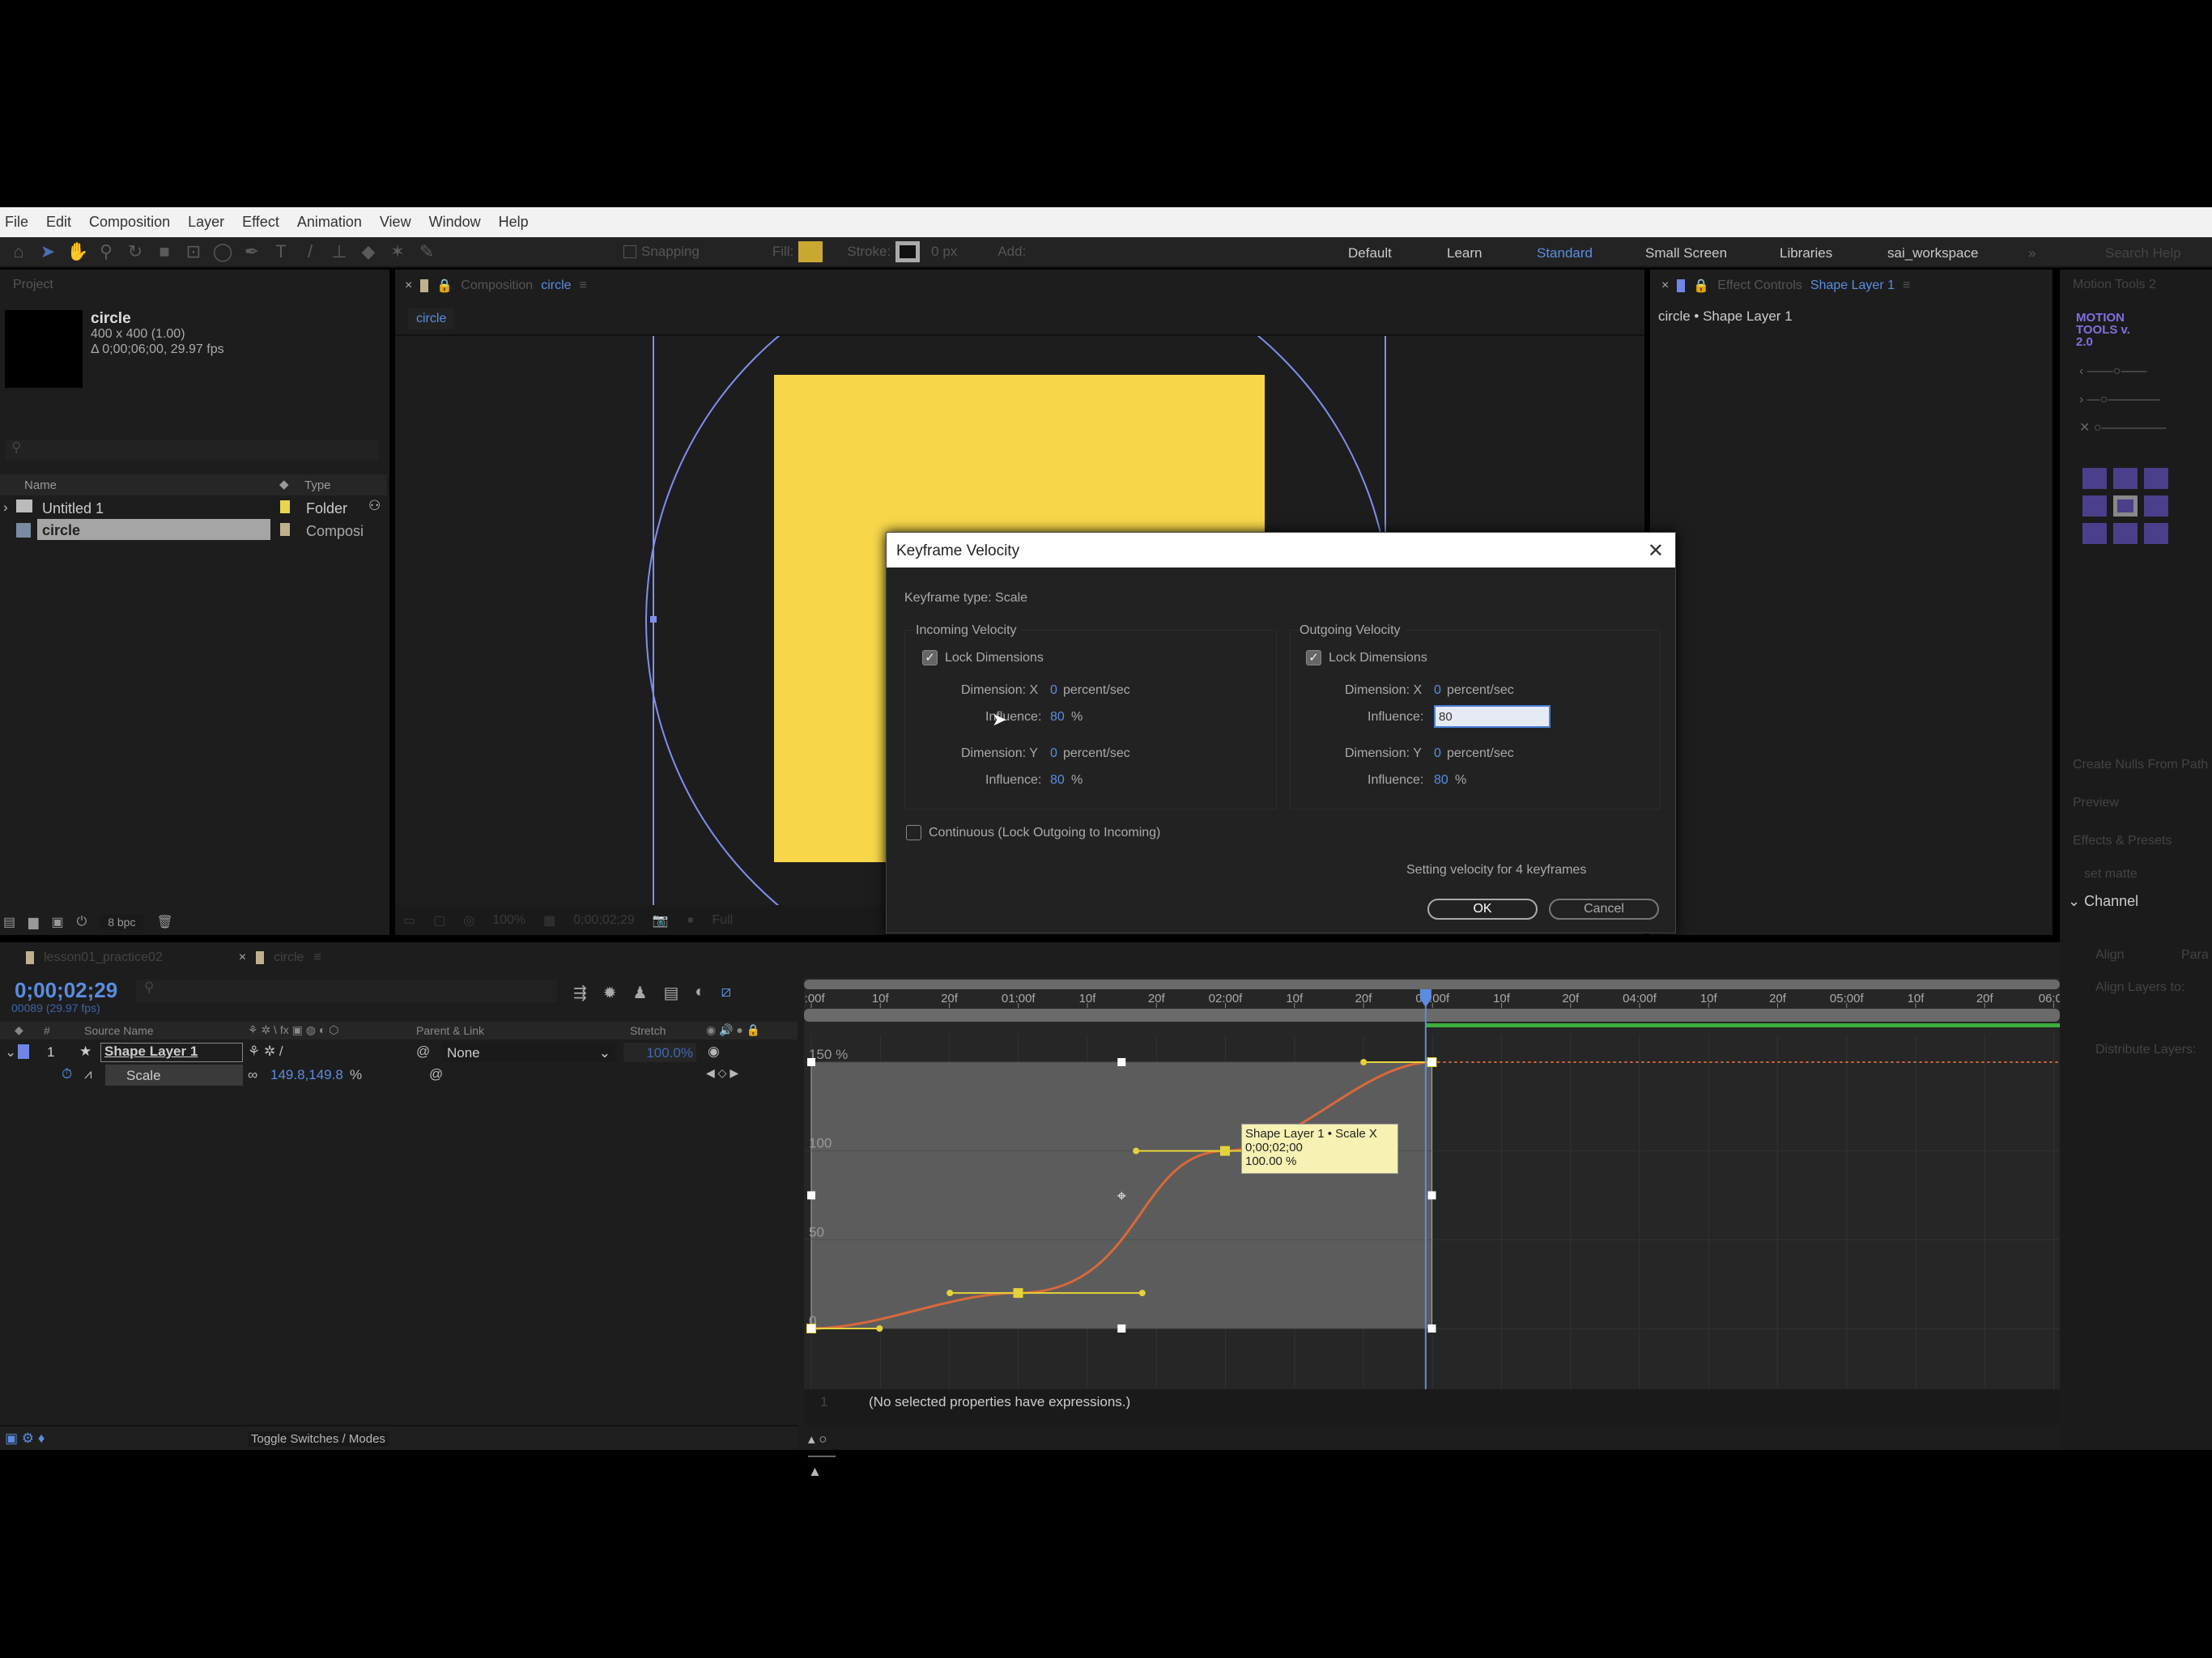 The height and width of the screenshot is (1658, 2212). I want to click on stretch-value: 100.0%, so click(660, 1052).